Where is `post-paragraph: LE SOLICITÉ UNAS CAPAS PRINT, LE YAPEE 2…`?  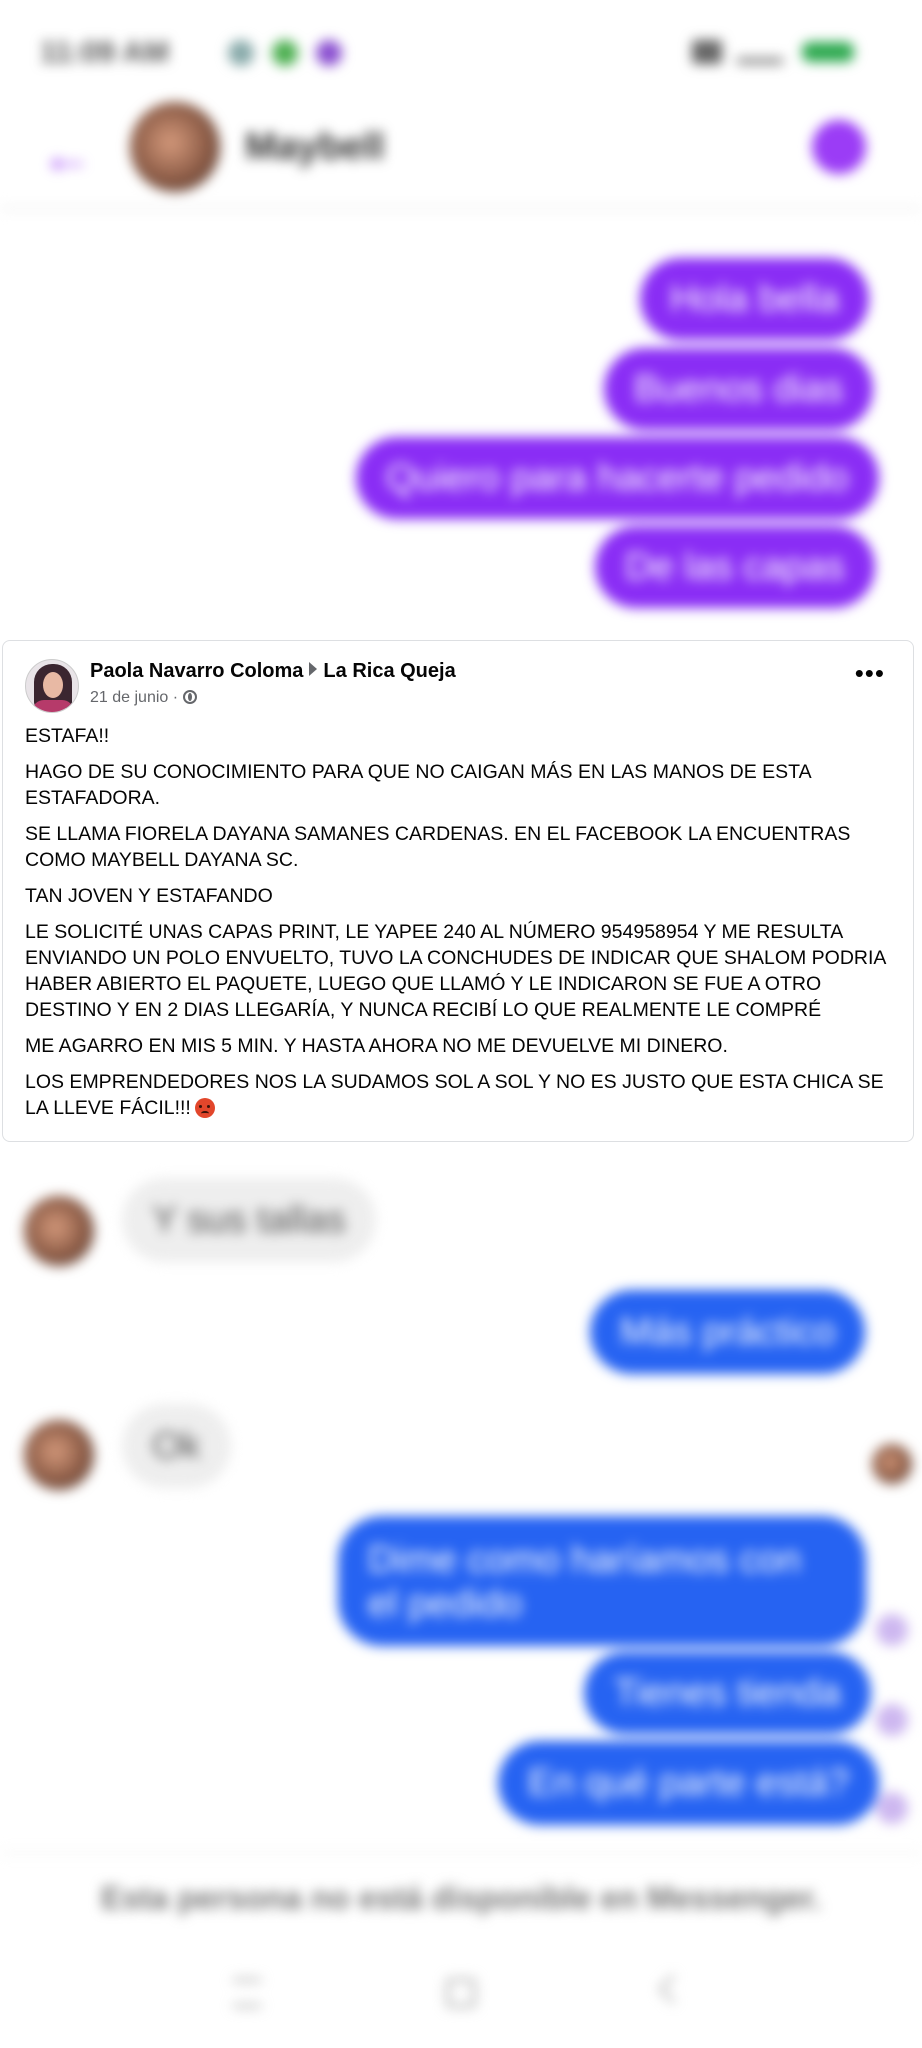 post-paragraph: LE SOLICITÉ UNAS CAPAS PRINT, LE YAPEE 2… is located at coordinates (455, 971).